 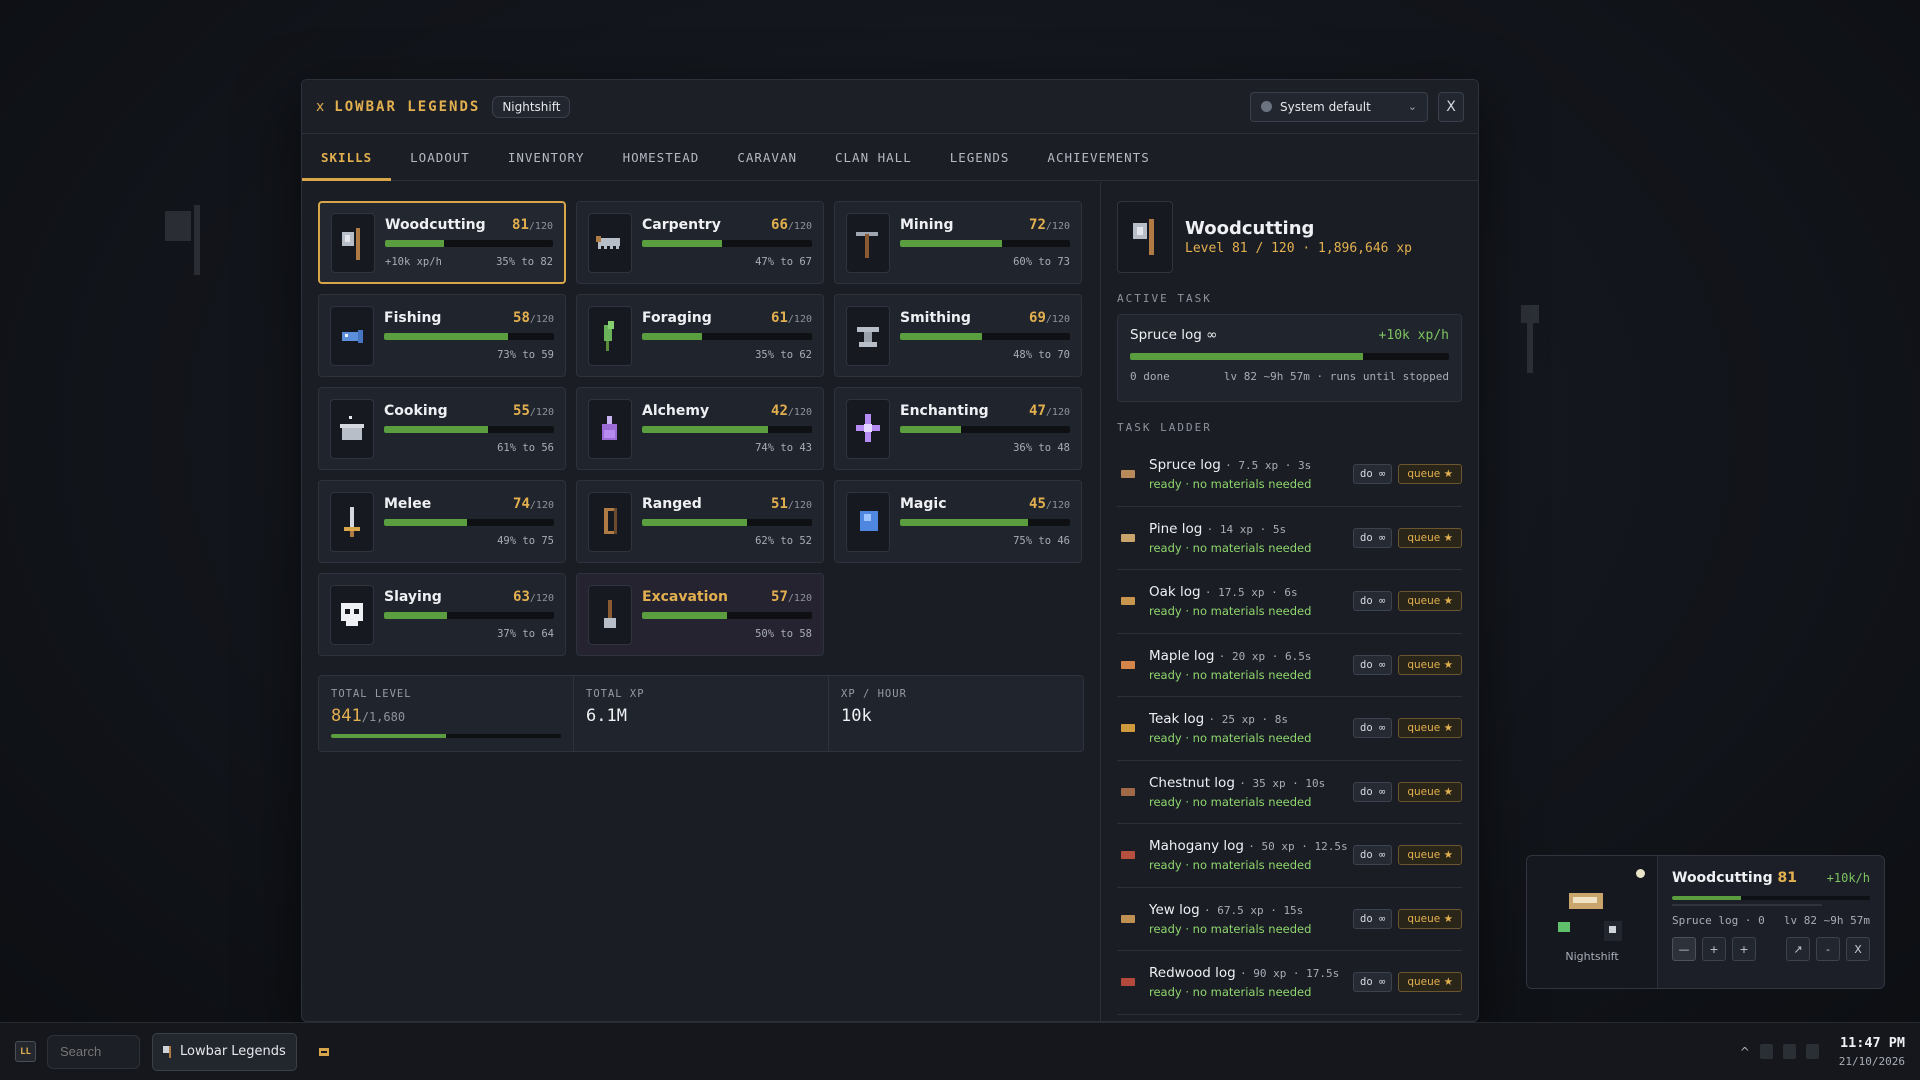 I want to click on skill-name: Alchemy, so click(x=676, y=411).